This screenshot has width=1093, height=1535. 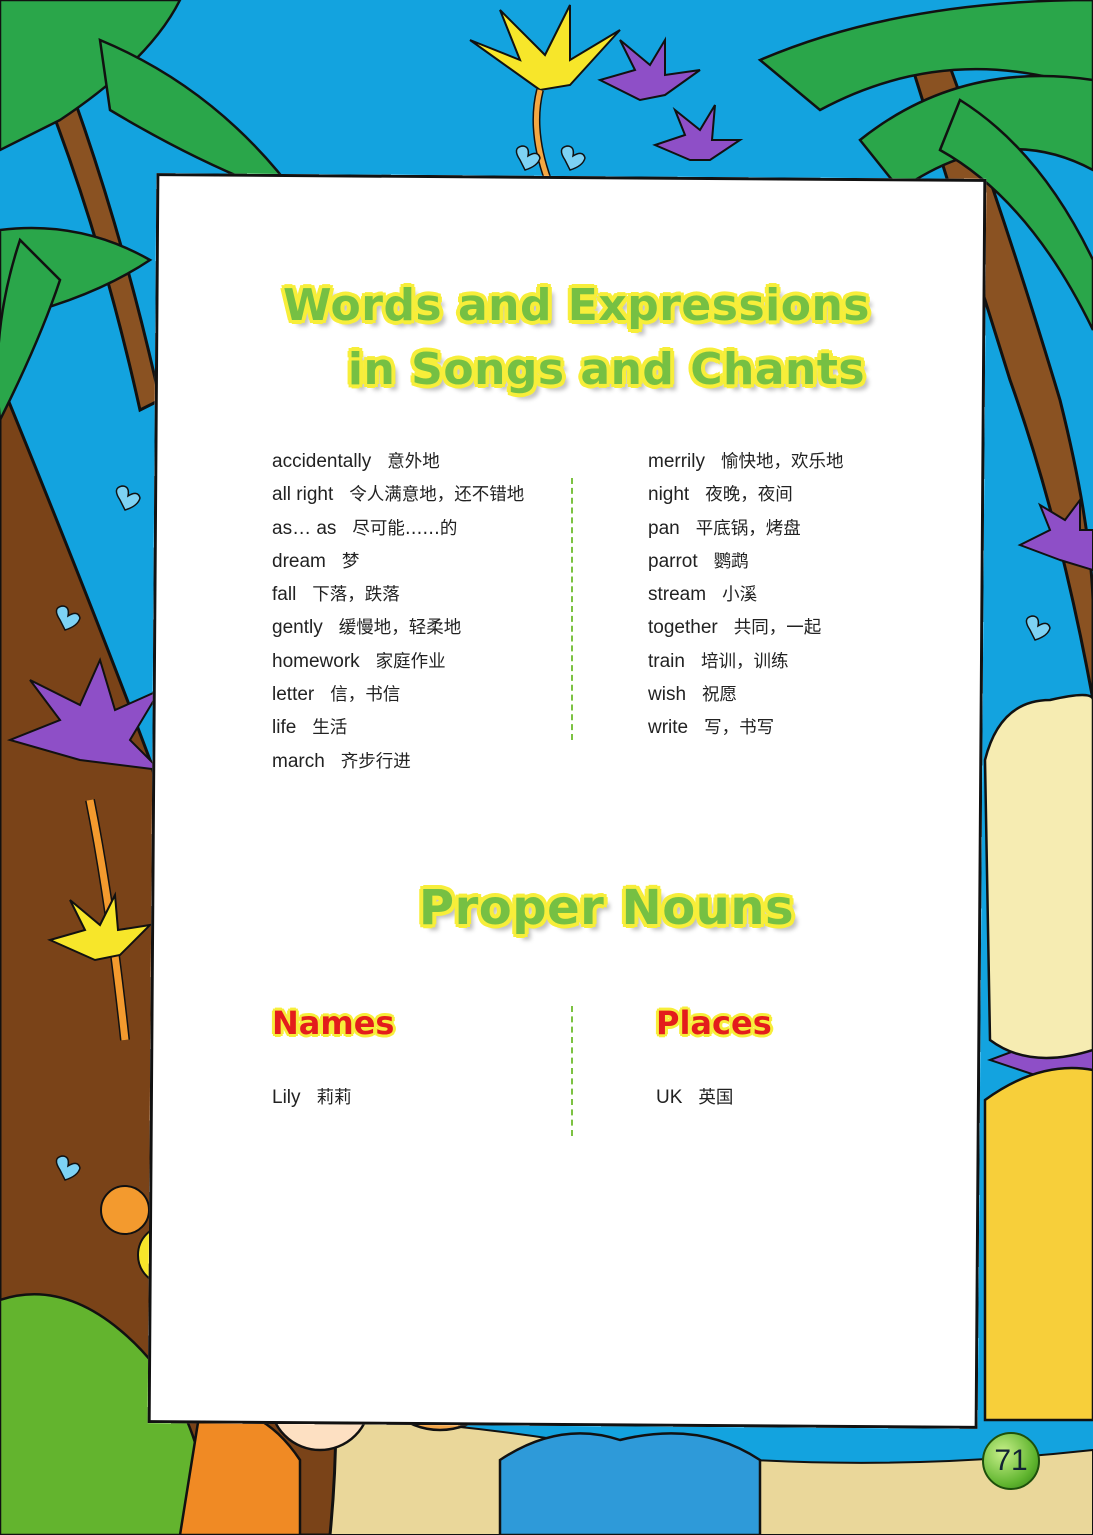 I want to click on vocab-word: fall, so click(x=284, y=595).